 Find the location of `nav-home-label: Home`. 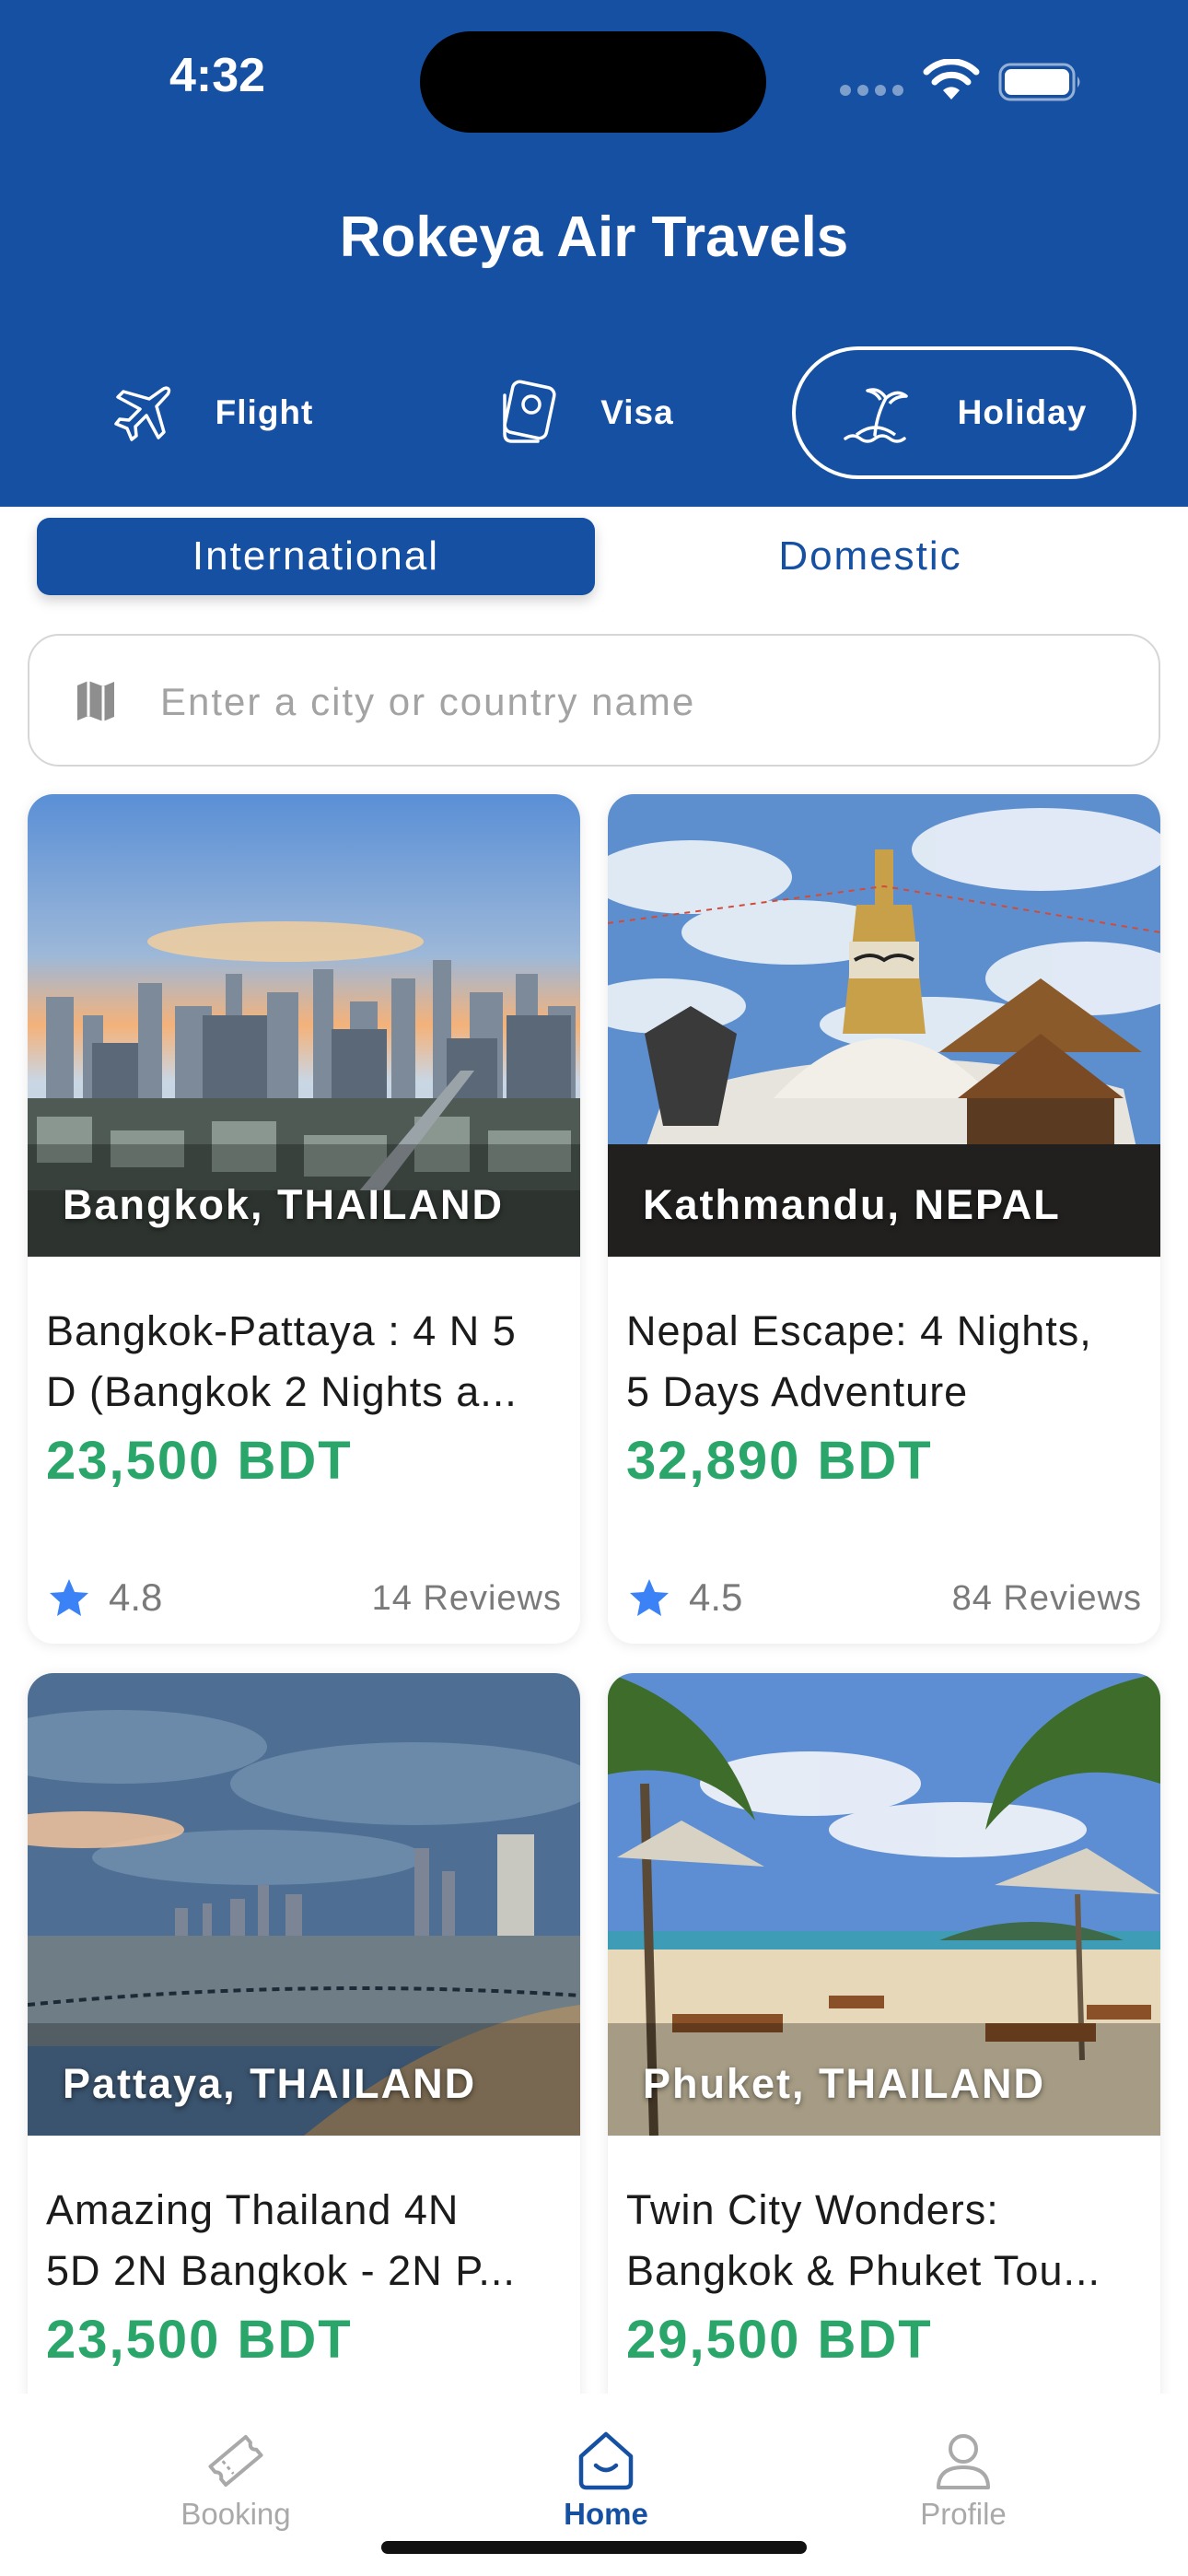

nav-home-label: Home is located at coordinates (606, 2514).